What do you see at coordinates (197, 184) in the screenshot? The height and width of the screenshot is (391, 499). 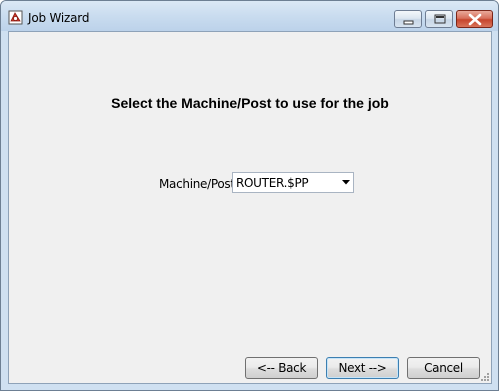 I see `machine-post-label: Machine/Post` at bounding box center [197, 184].